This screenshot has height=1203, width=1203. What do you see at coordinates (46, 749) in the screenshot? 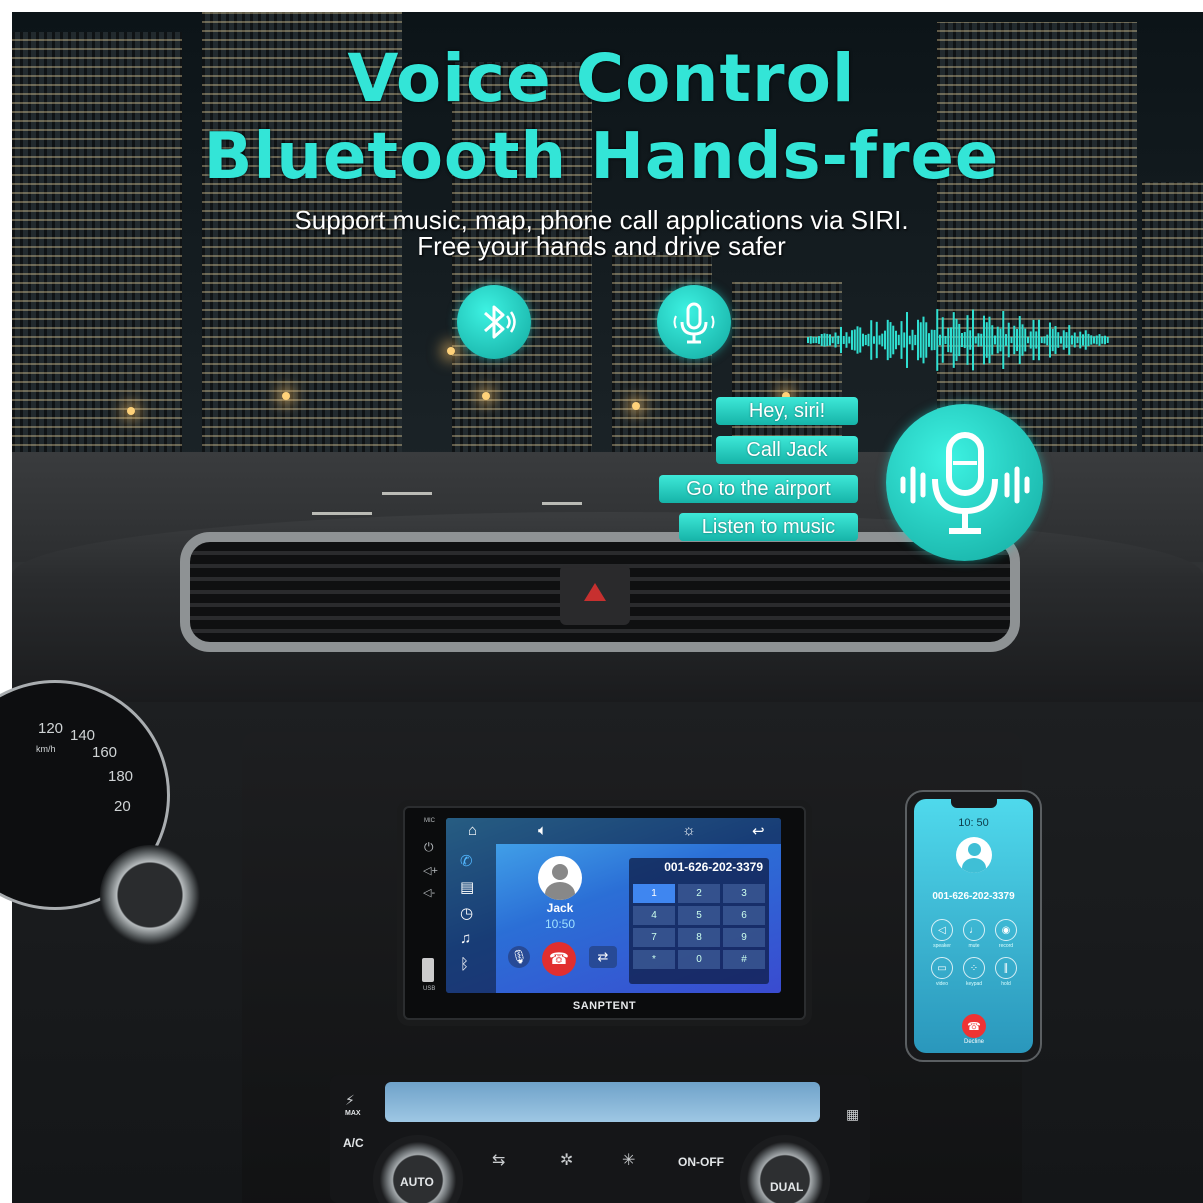
I see `gauge-unit: km/h` at bounding box center [46, 749].